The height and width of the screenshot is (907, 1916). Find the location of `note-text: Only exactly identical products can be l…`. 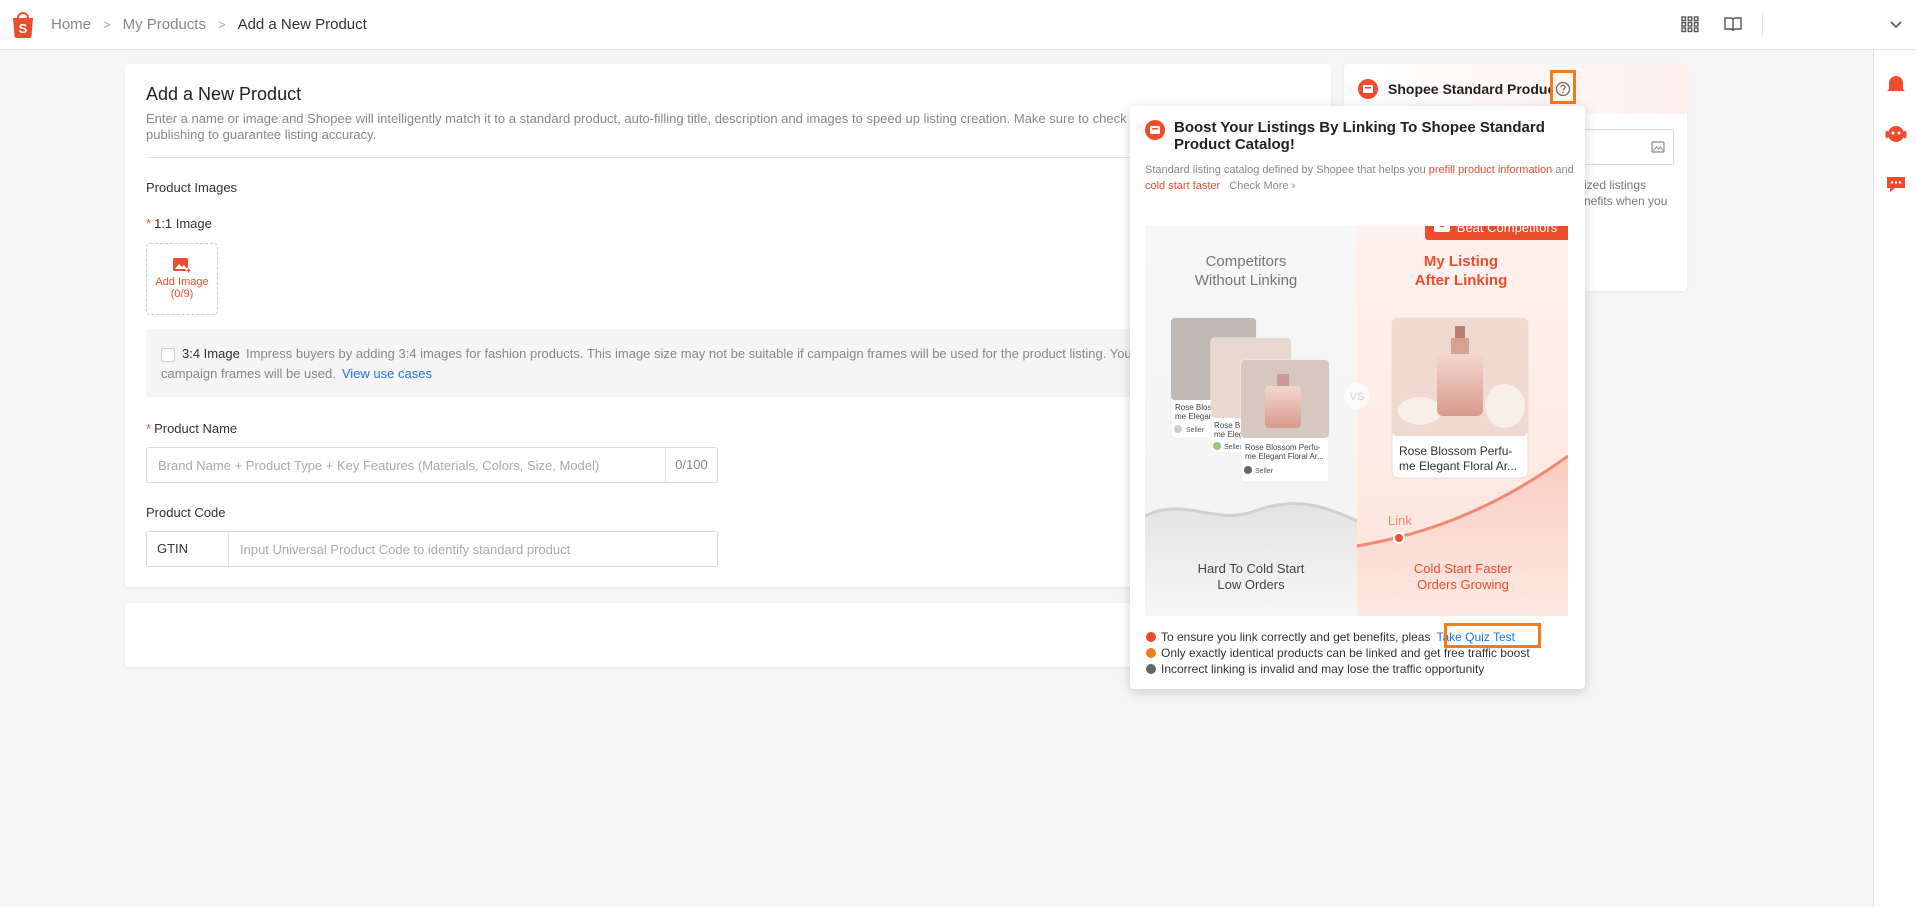

note-text: Only exactly identical products can be l… is located at coordinates (1345, 653).